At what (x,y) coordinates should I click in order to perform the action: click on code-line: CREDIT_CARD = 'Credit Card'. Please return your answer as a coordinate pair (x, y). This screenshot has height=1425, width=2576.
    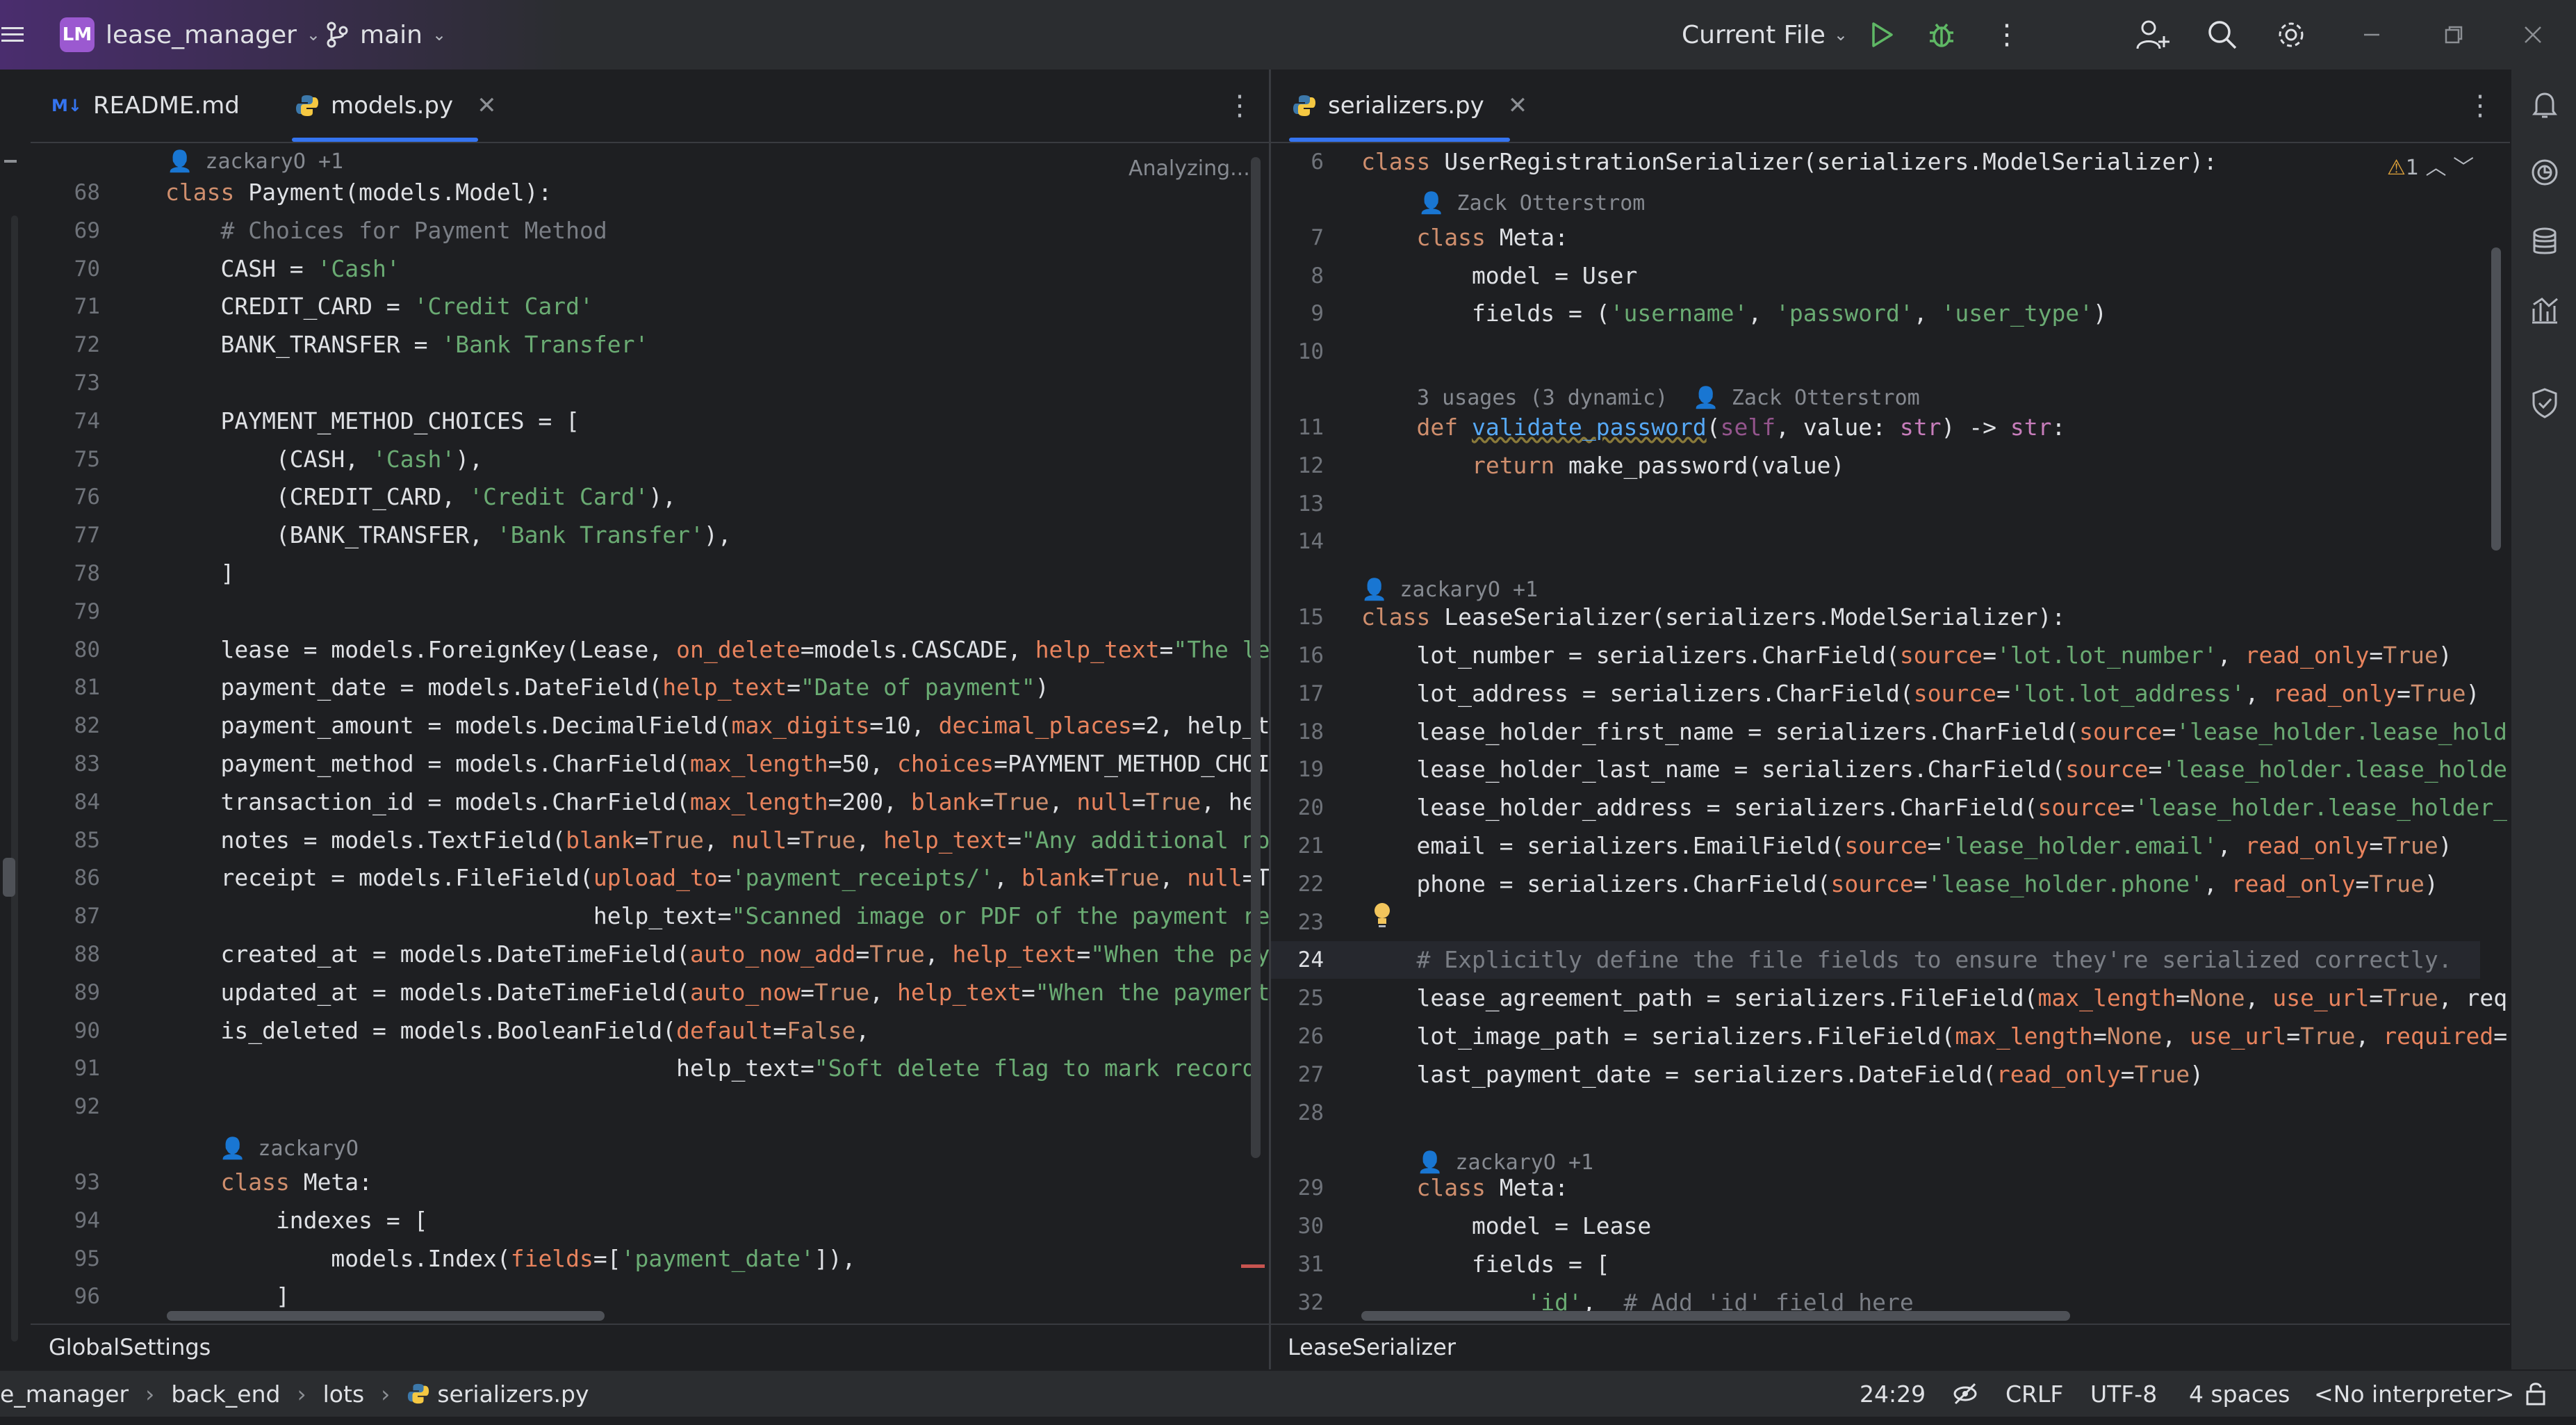
    Looking at the image, I should click on (379, 306).